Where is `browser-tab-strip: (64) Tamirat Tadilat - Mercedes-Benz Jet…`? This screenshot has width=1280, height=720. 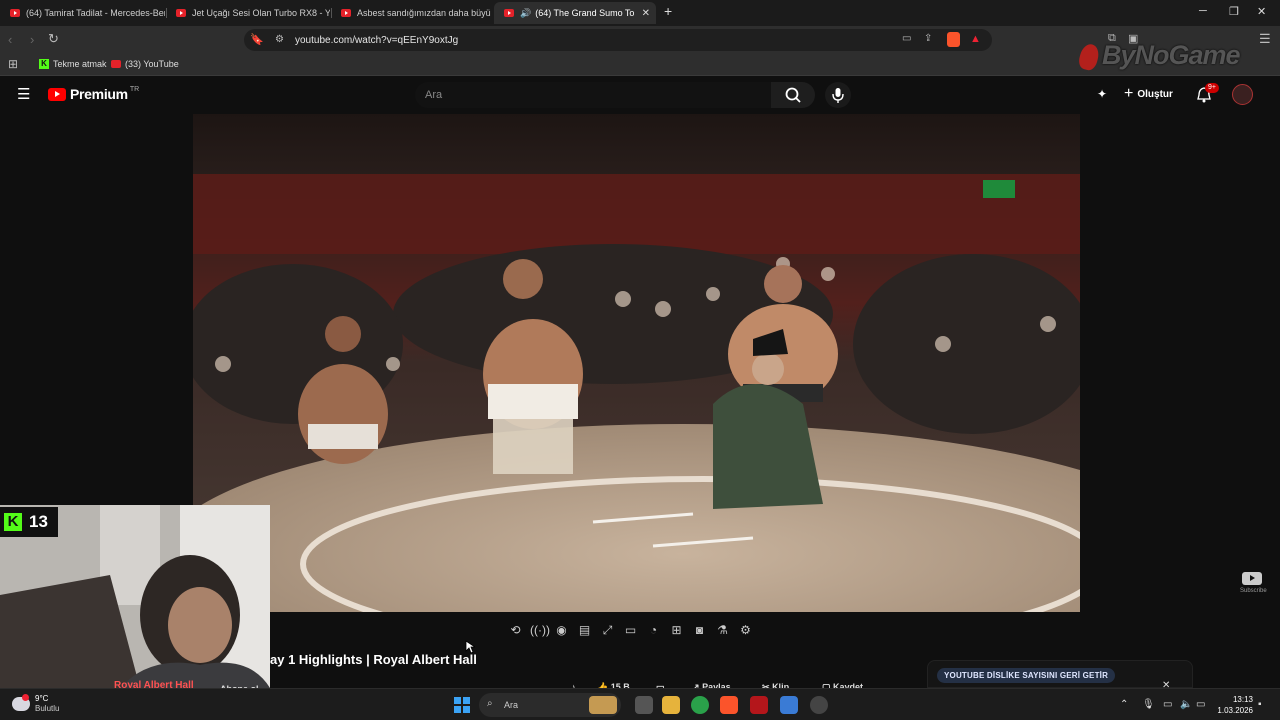
browser-tab-strip: (64) Tamirat Tadilat - Mercedes-Benz Jet… is located at coordinates (640, 13).